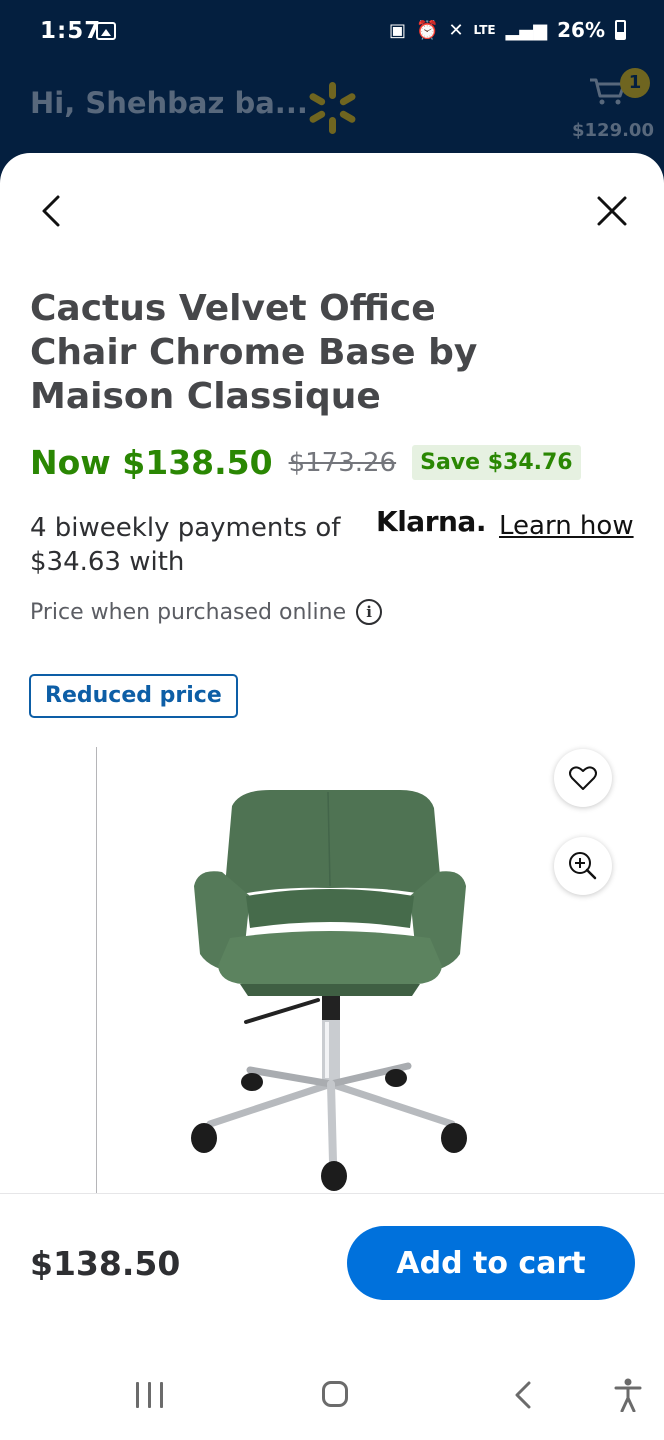  I want to click on klarna-logo: Klarna., so click(431, 521).